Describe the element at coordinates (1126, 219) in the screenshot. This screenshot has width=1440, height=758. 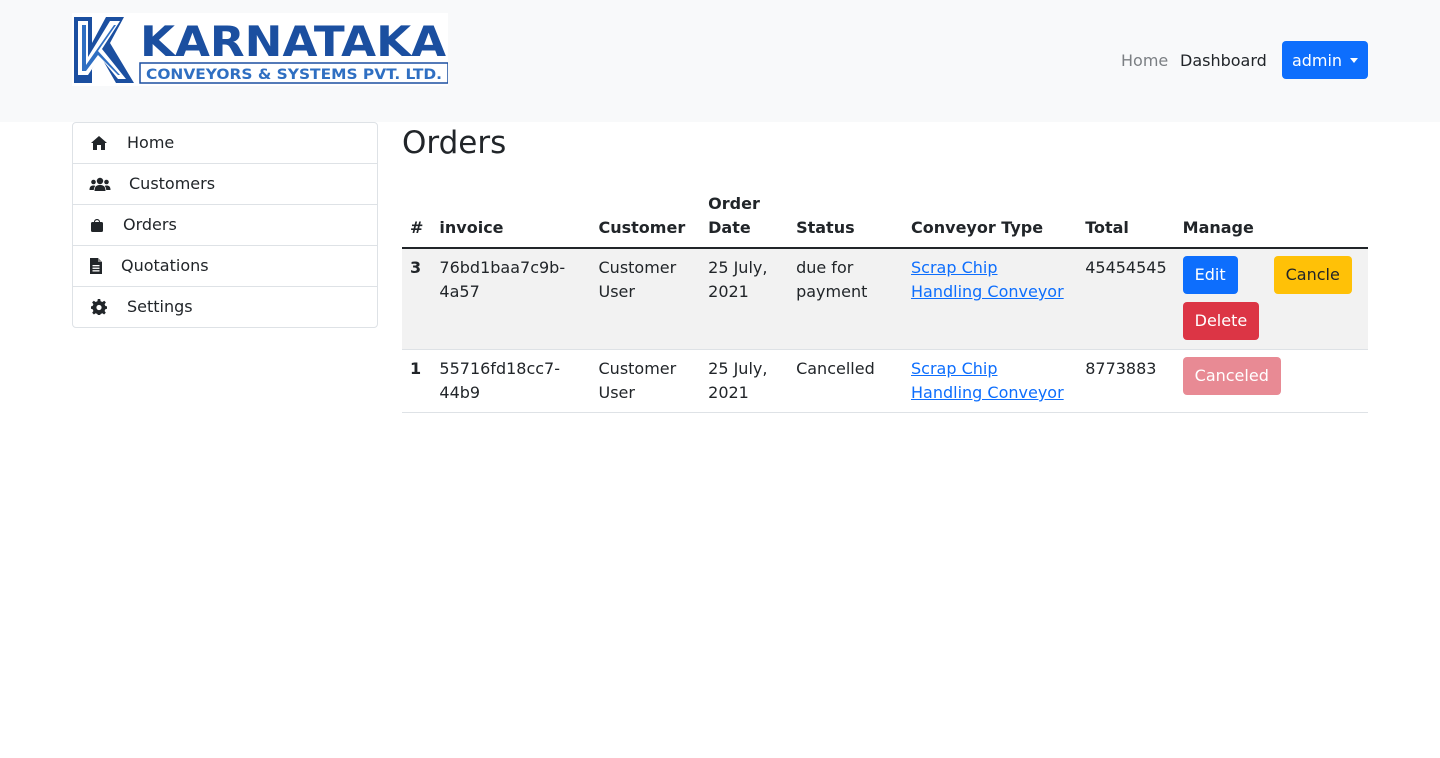
I see `column-header-total: Total` at that location.